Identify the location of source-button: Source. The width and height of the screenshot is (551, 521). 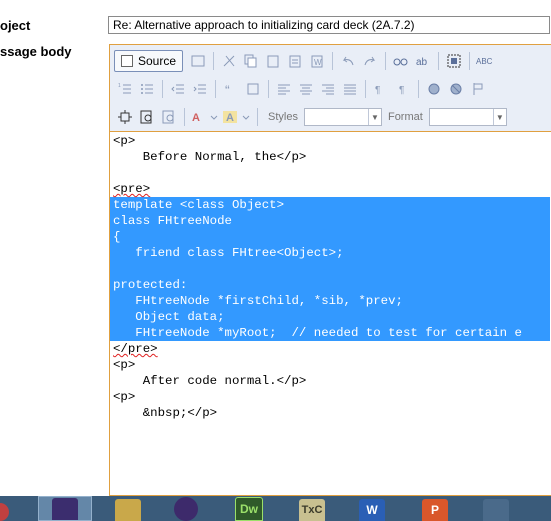
(149, 61).